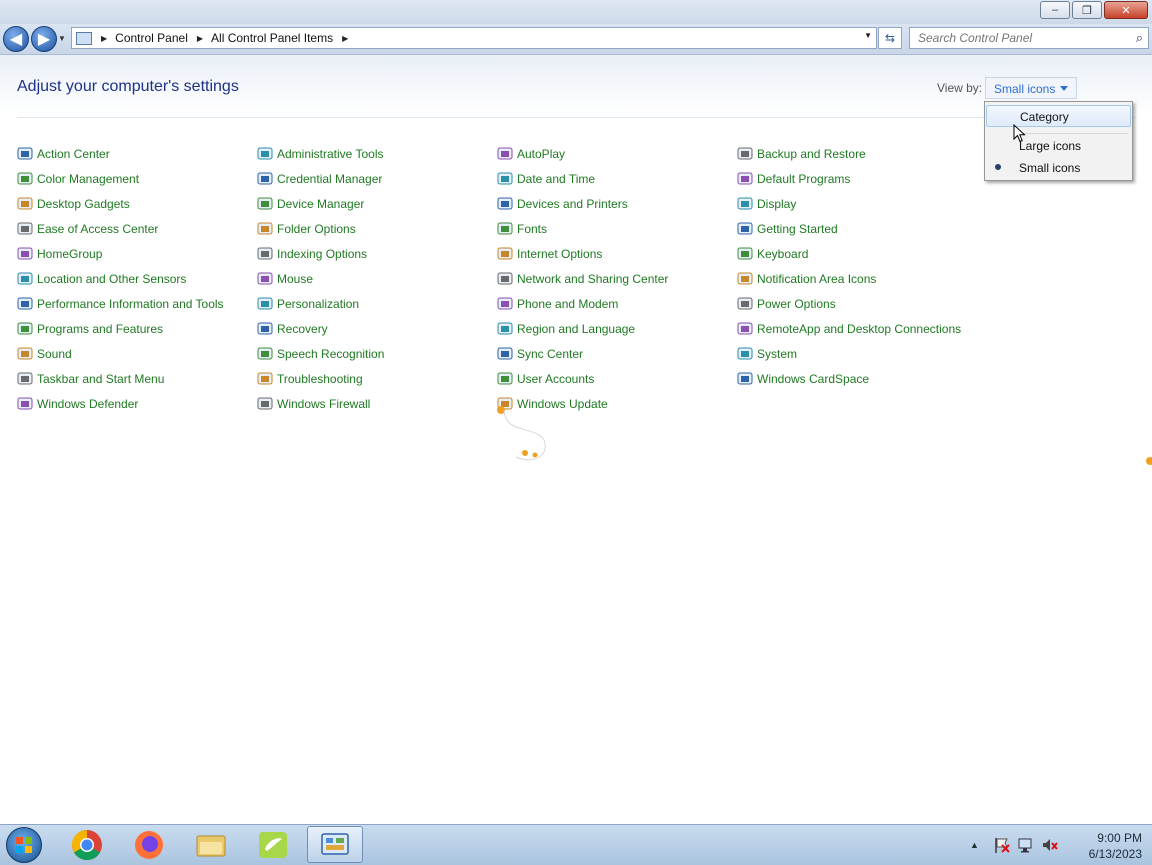  Describe the element at coordinates (1002, 845) in the screenshot. I see `action-center-flag-icon` at that location.